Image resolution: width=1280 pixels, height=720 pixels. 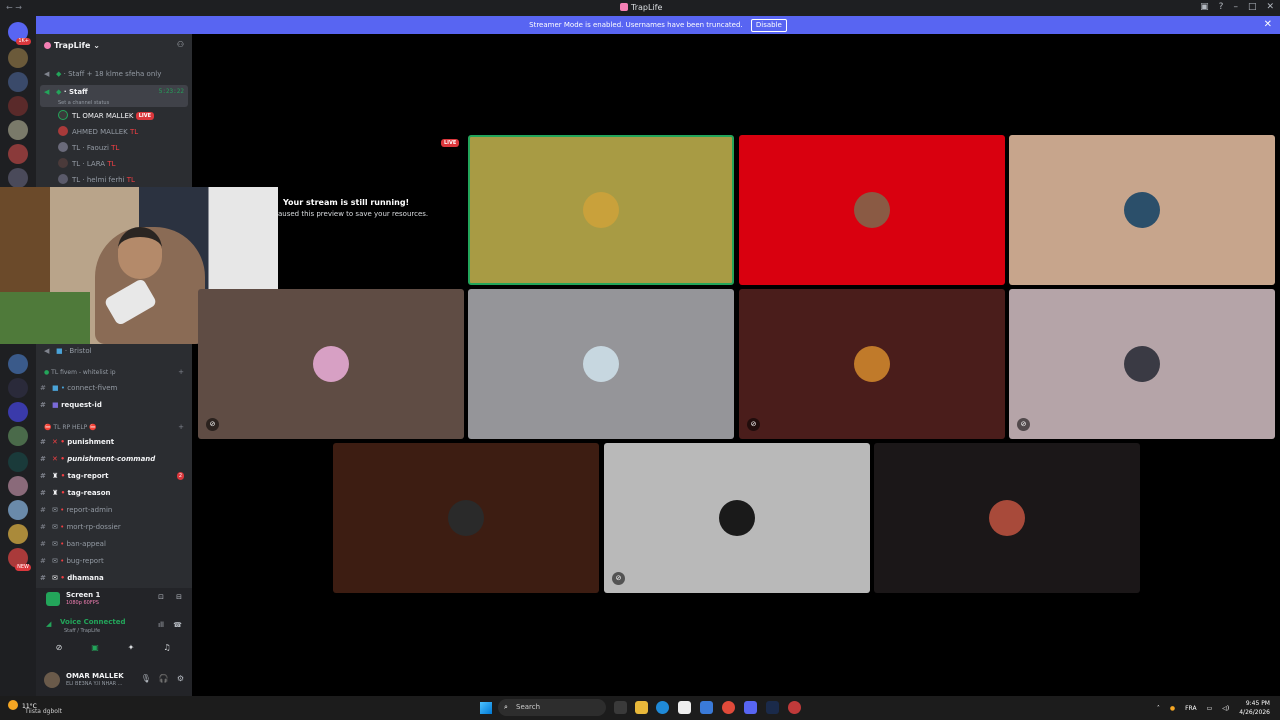 What do you see at coordinates (146, 678) in the screenshot?
I see `microphone-icon: 🎙` at bounding box center [146, 678].